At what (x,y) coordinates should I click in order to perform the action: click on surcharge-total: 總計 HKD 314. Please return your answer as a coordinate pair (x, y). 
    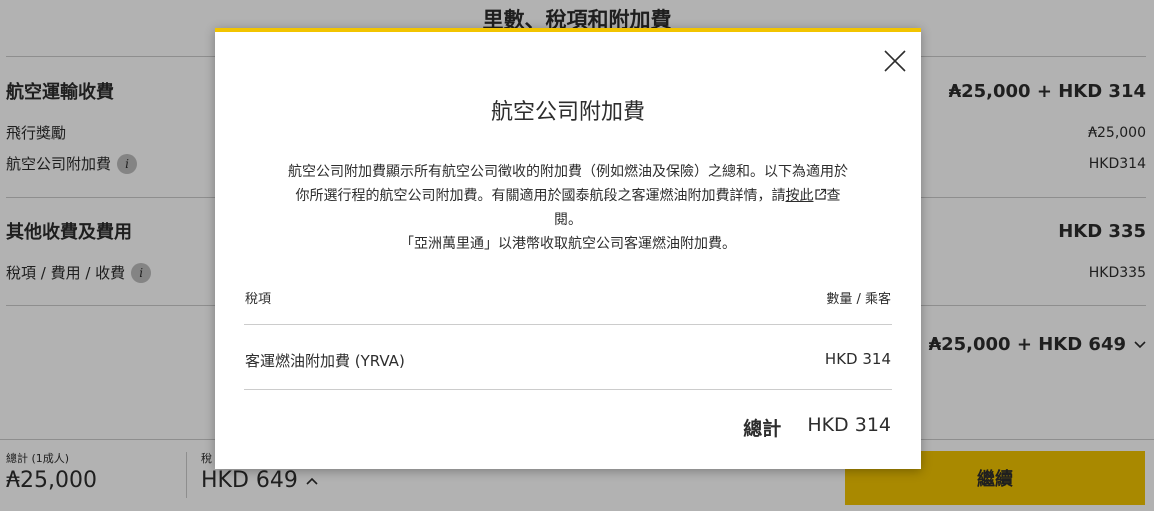
    Looking at the image, I should click on (817, 427).